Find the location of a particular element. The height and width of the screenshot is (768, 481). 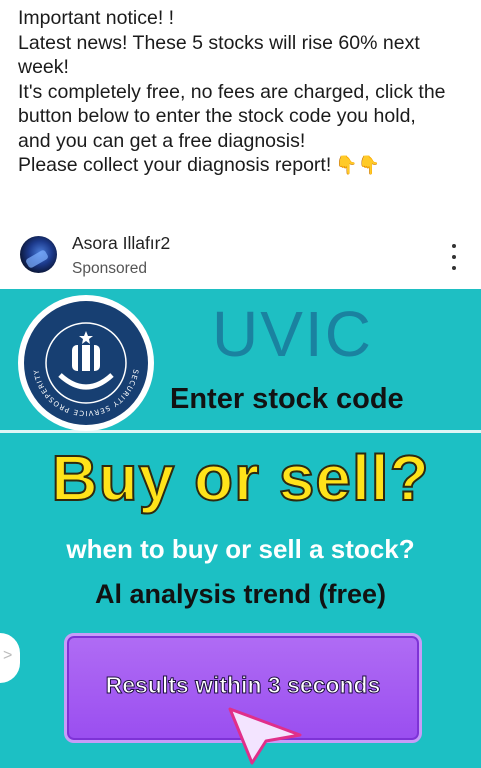

logo-emblem-icon: SECURITY SERVICE PROSPERITY is located at coordinates (85, 369).